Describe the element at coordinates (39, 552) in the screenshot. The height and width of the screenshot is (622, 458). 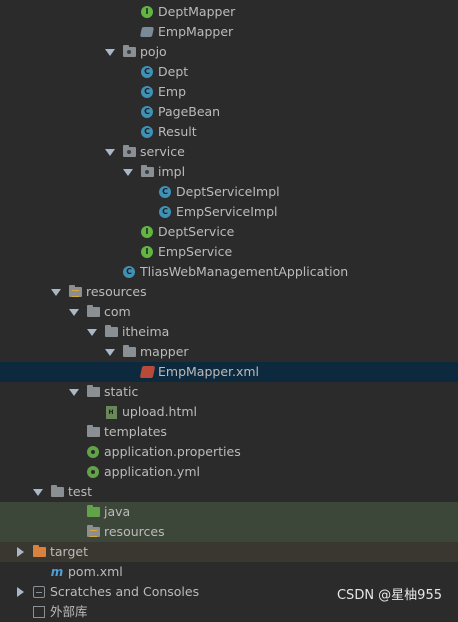
I see `excluded-folder-icon` at that location.